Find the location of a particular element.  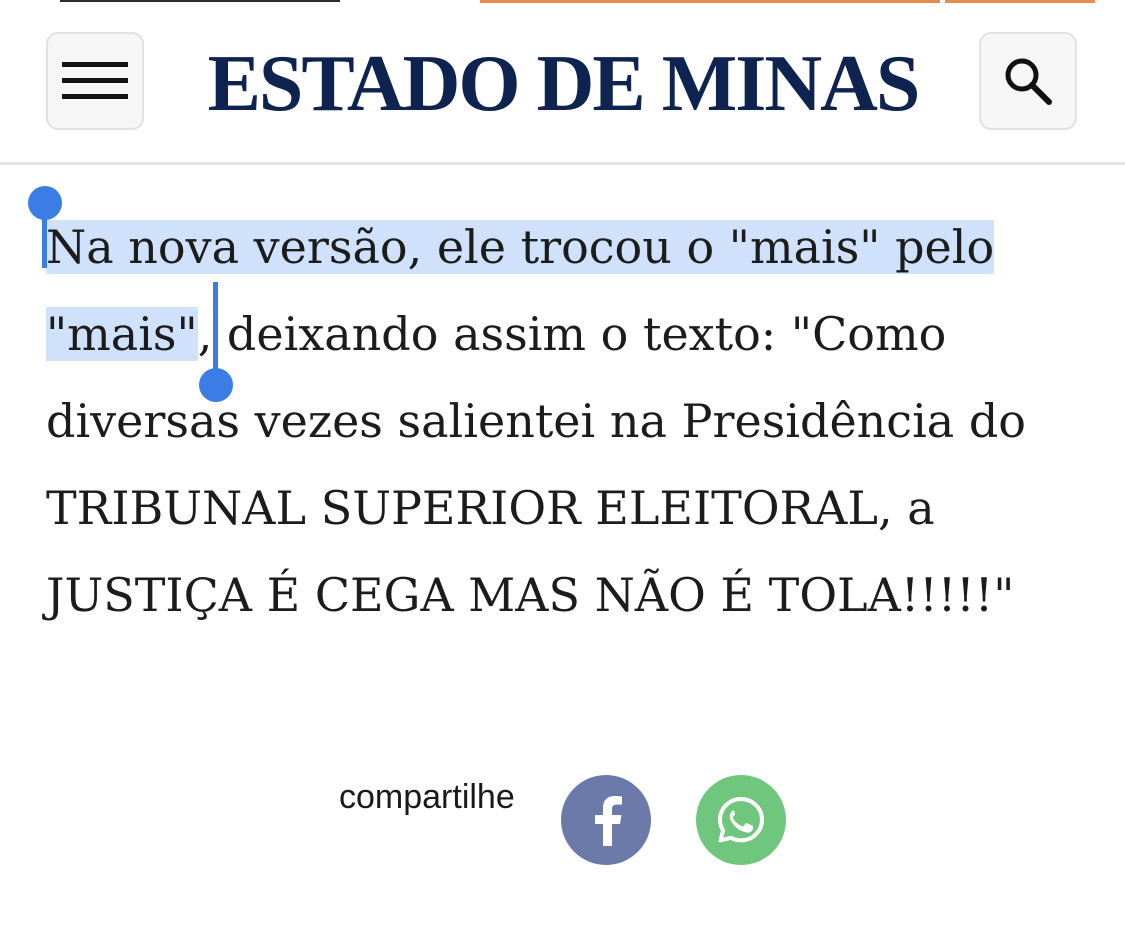

search-icon is located at coordinates (1028, 81).